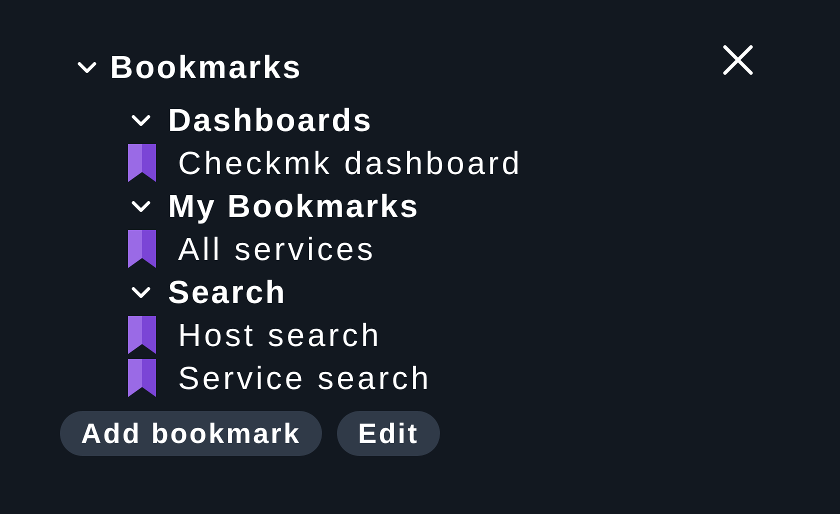 This screenshot has width=840, height=514. What do you see at coordinates (206, 67) in the screenshot?
I see `snapin-title: Bookmarks` at bounding box center [206, 67].